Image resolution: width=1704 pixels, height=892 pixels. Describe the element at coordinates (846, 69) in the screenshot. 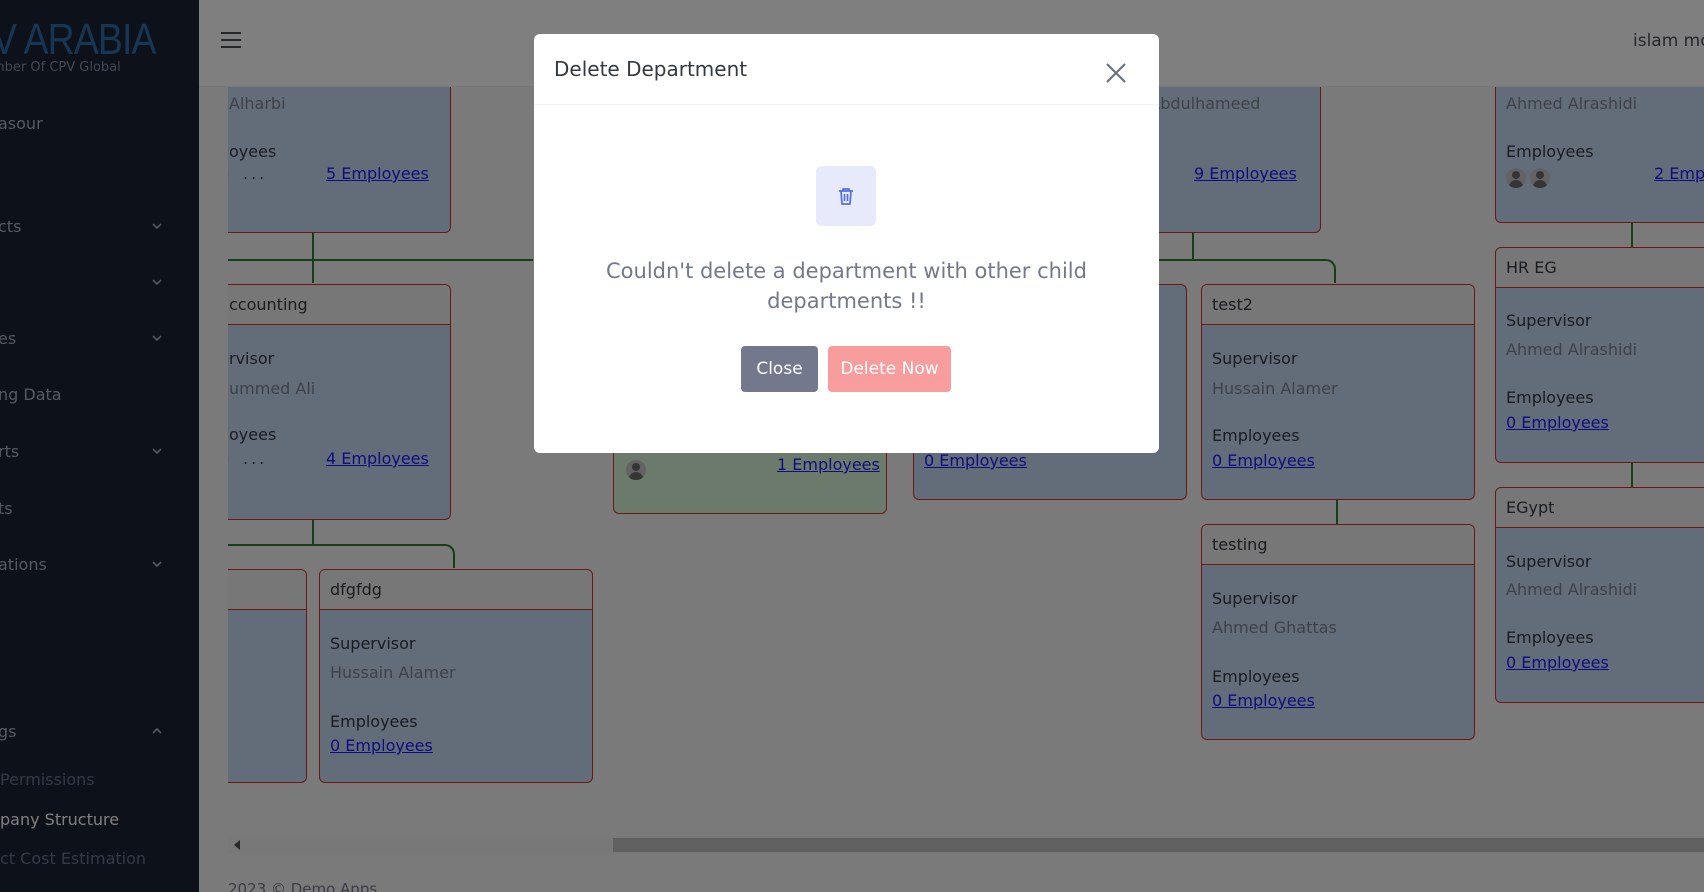

I see `modal-header: Delete Department` at that location.